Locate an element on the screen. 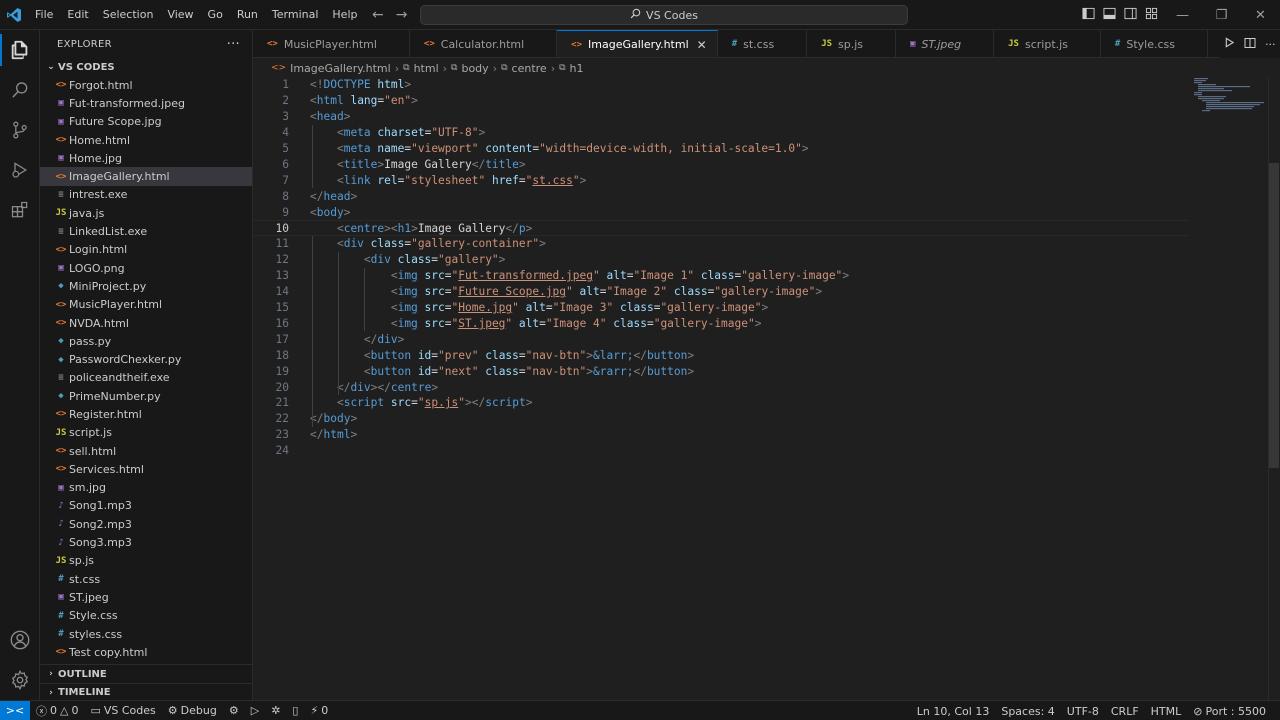  breadcrumb-item: body is located at coordinates (474, 68).